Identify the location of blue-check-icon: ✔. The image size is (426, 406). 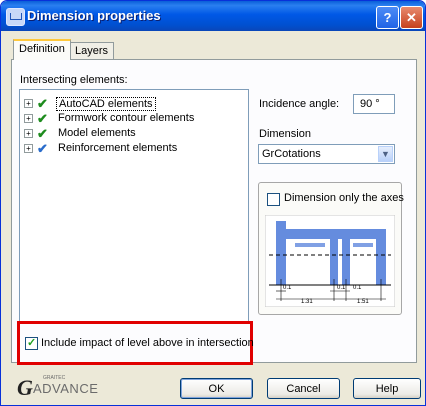
(42, 149).